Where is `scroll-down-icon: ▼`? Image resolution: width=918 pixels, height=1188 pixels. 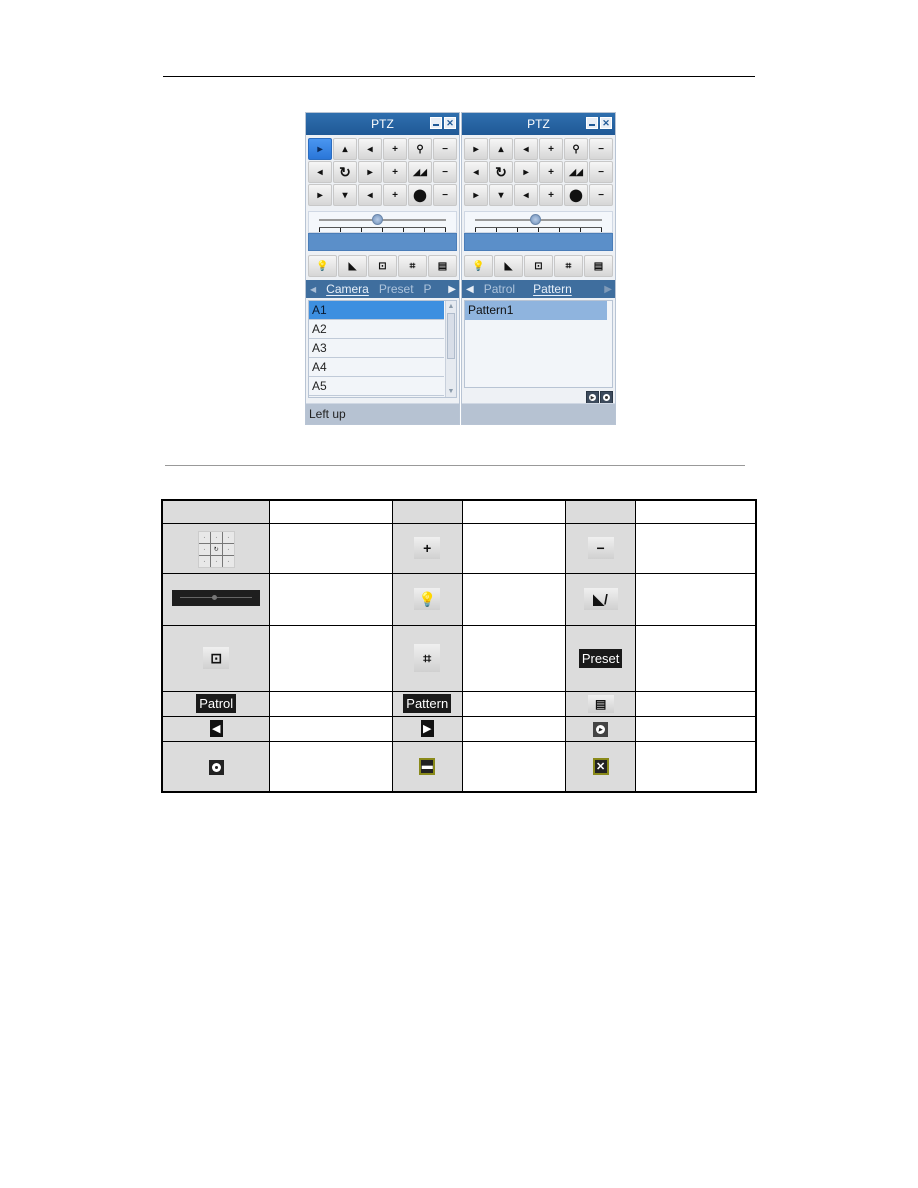
scroll-down-icon: ▼ is located at coordinates (451, 391).